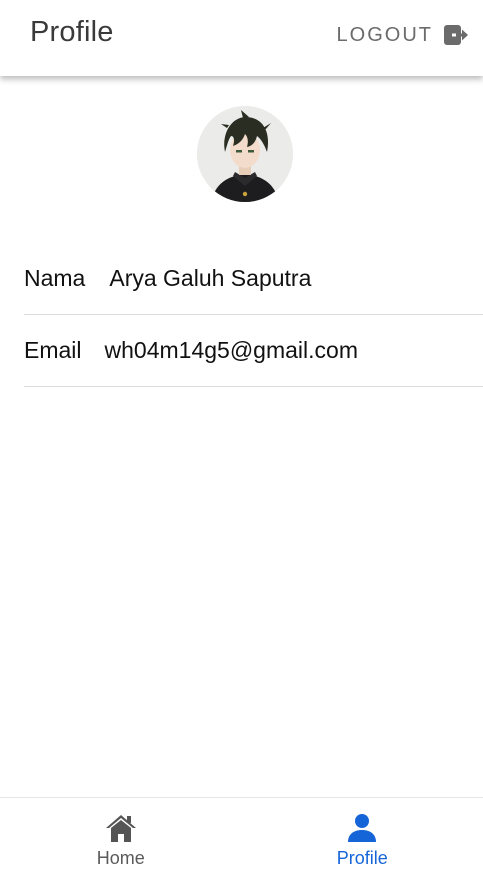 The image size is (483, 875). I want to click on info-row-email: Email wh04m14g5@gmail.com, so click(253, 351).